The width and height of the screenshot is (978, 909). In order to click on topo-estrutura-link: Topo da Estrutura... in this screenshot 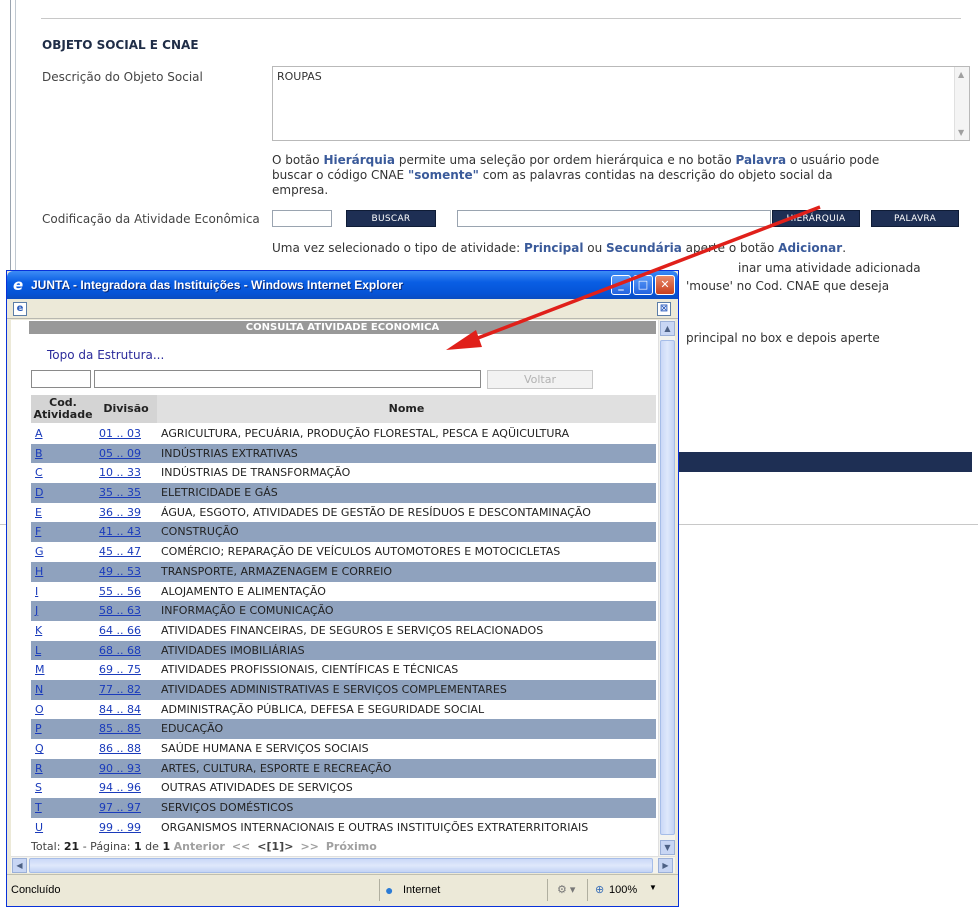, I will do `click(105, 355)`.